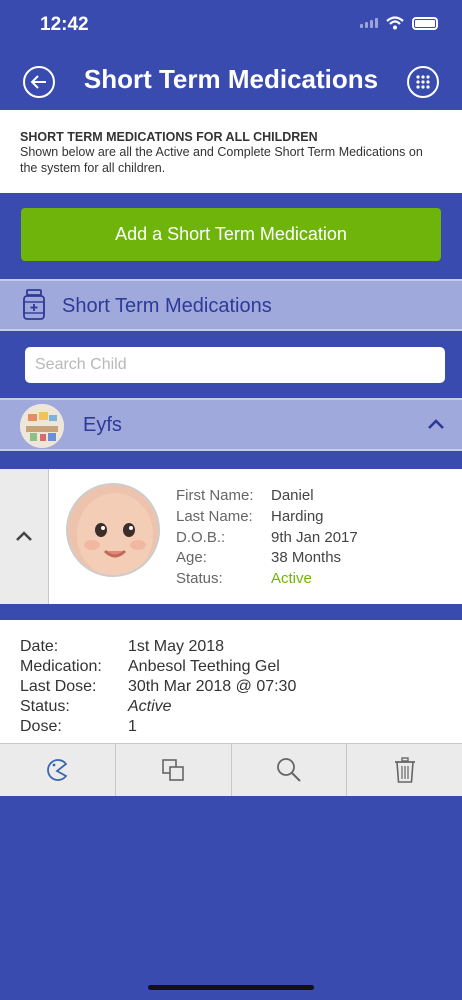 This screenshot has height=1000, width=462. Describe the element at coordinates (369, 23) in the screenshot. I see `signal-icon` at that location.